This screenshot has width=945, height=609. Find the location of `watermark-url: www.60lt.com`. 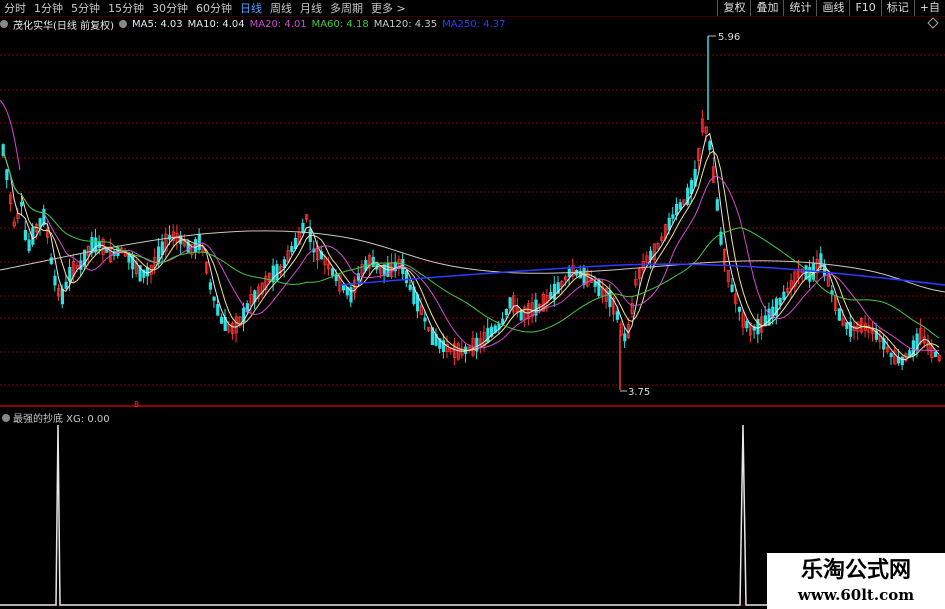

watermark-url: www.60lt.com is located at coordinates (856, 595).